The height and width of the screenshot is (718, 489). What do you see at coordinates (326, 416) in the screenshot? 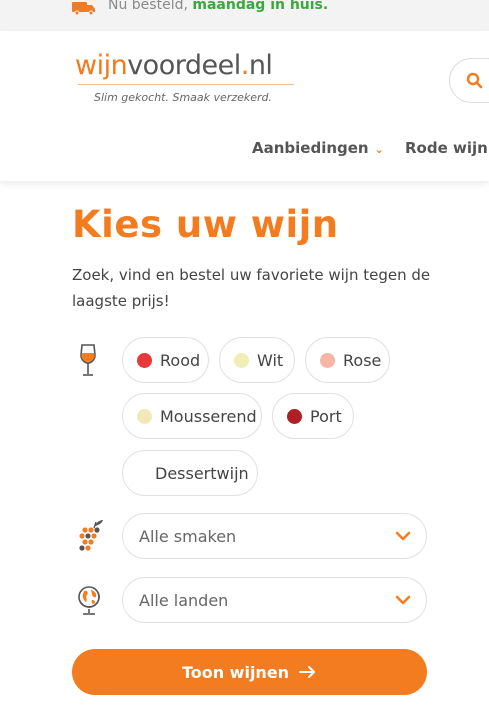
I see `chip-label: Port` at bounding box center [326, 416].